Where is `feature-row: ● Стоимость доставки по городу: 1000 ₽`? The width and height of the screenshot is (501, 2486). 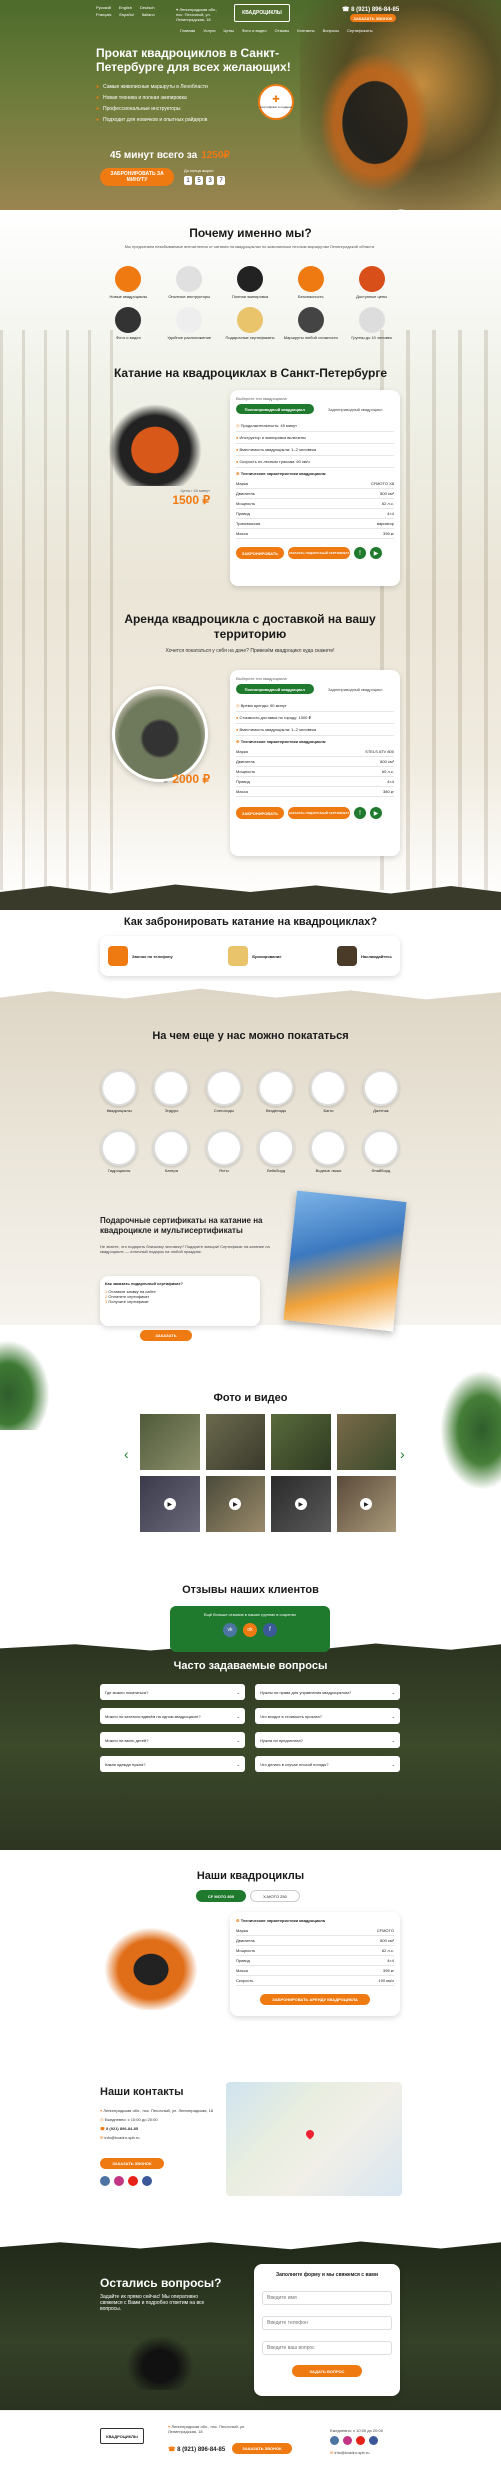
feature-row: ● Стоимость доставки по городу: 1000 ₽ is located at coordinates (315, 718).